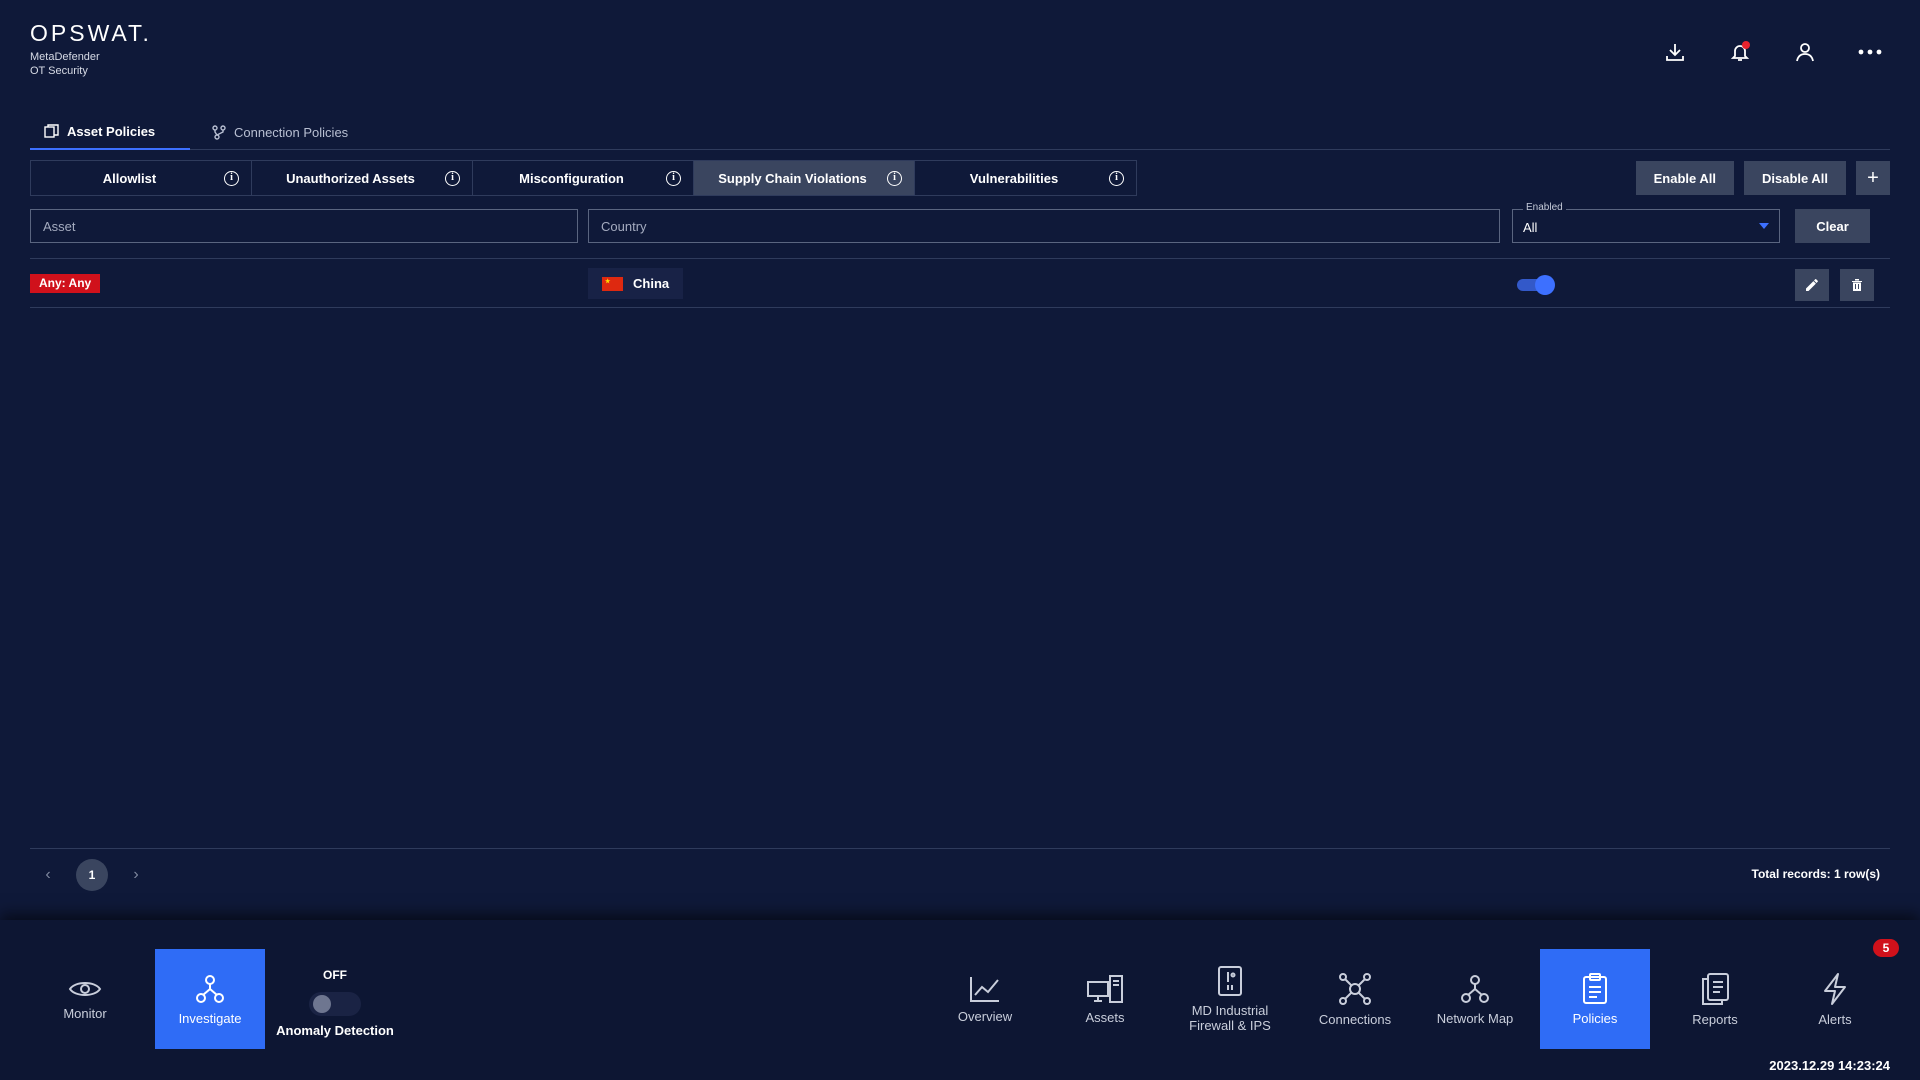 The width and height of the screenshot is (1920, 1080). What do you see at coordinates (1530, 227) in the screenshot?
I see `enabled-filter-value: All` at bounding box center [1530, 227].